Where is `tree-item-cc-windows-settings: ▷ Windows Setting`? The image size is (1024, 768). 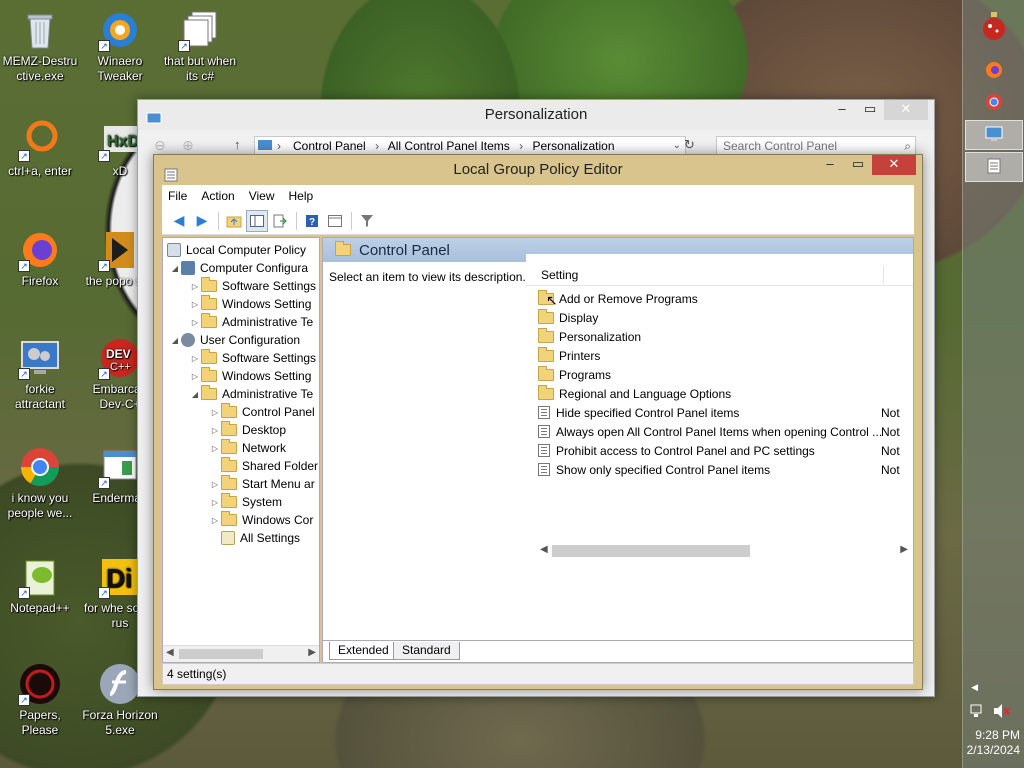
tree-item-cc-windows-settings: ▷ Windows Setting is located at coordinates (250, 304).